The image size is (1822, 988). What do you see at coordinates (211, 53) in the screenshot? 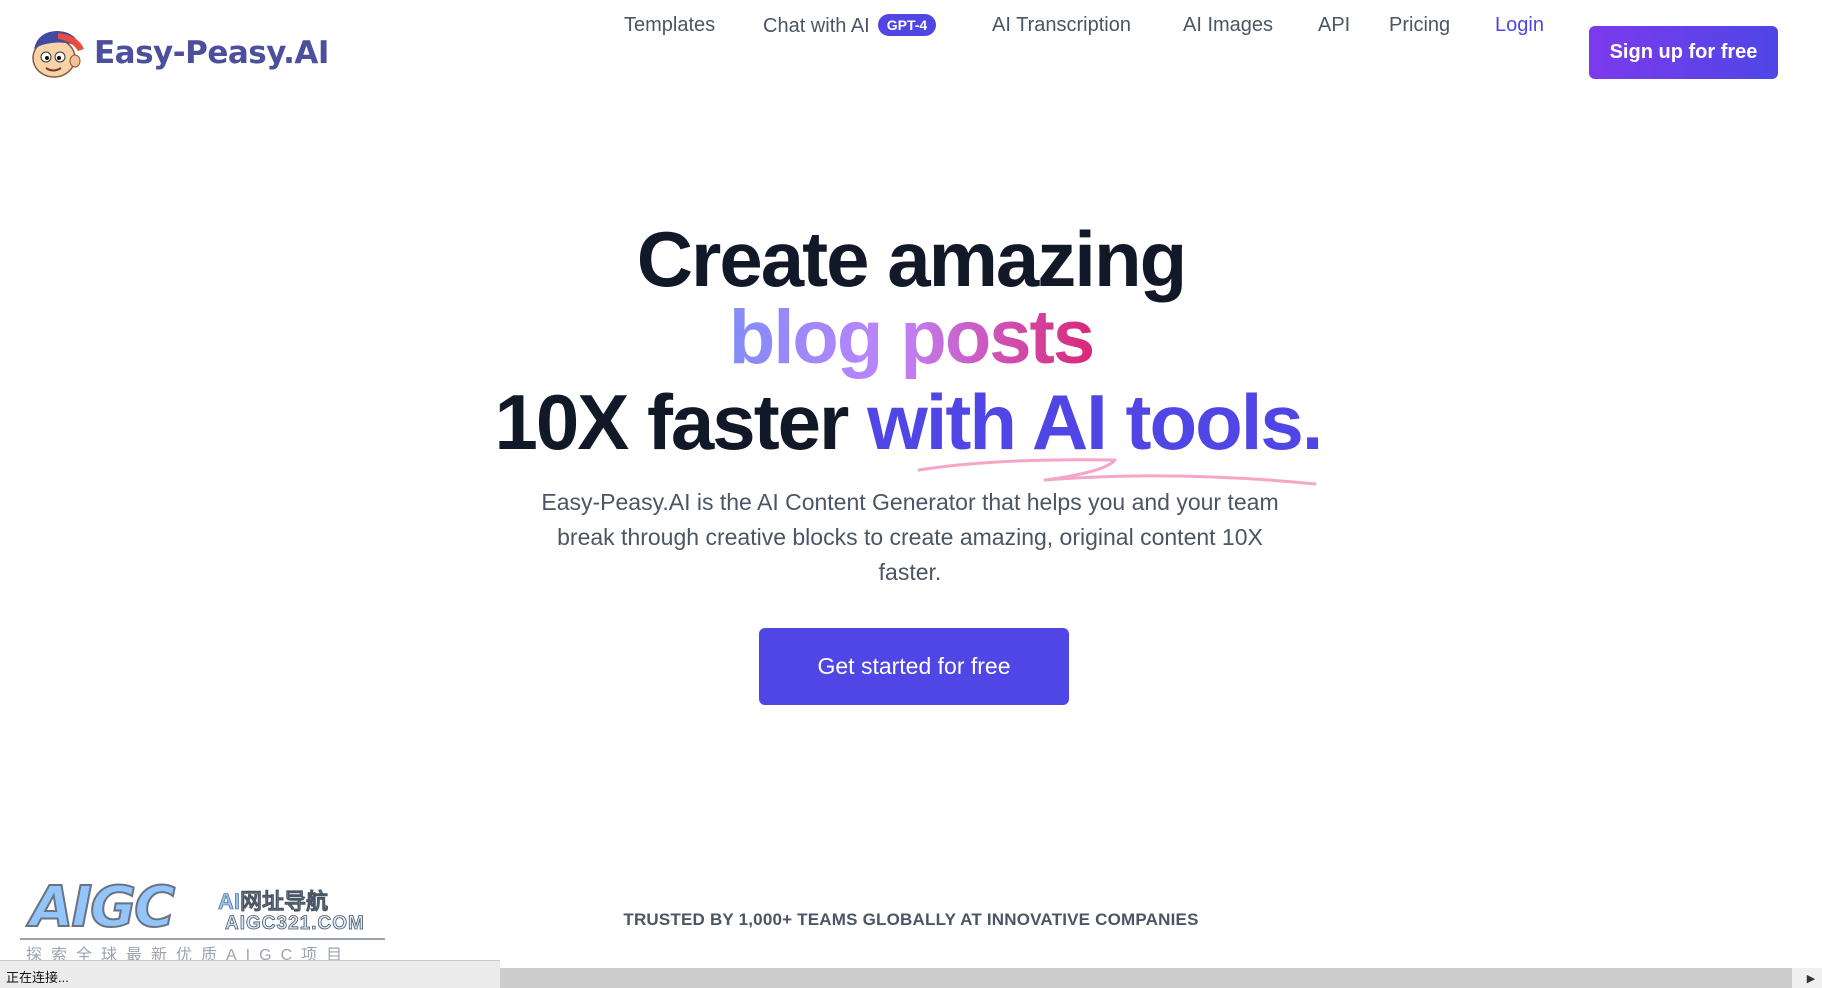
I see `brand-name: Easy-Peasy.AI` at bounding box center [211, 53].